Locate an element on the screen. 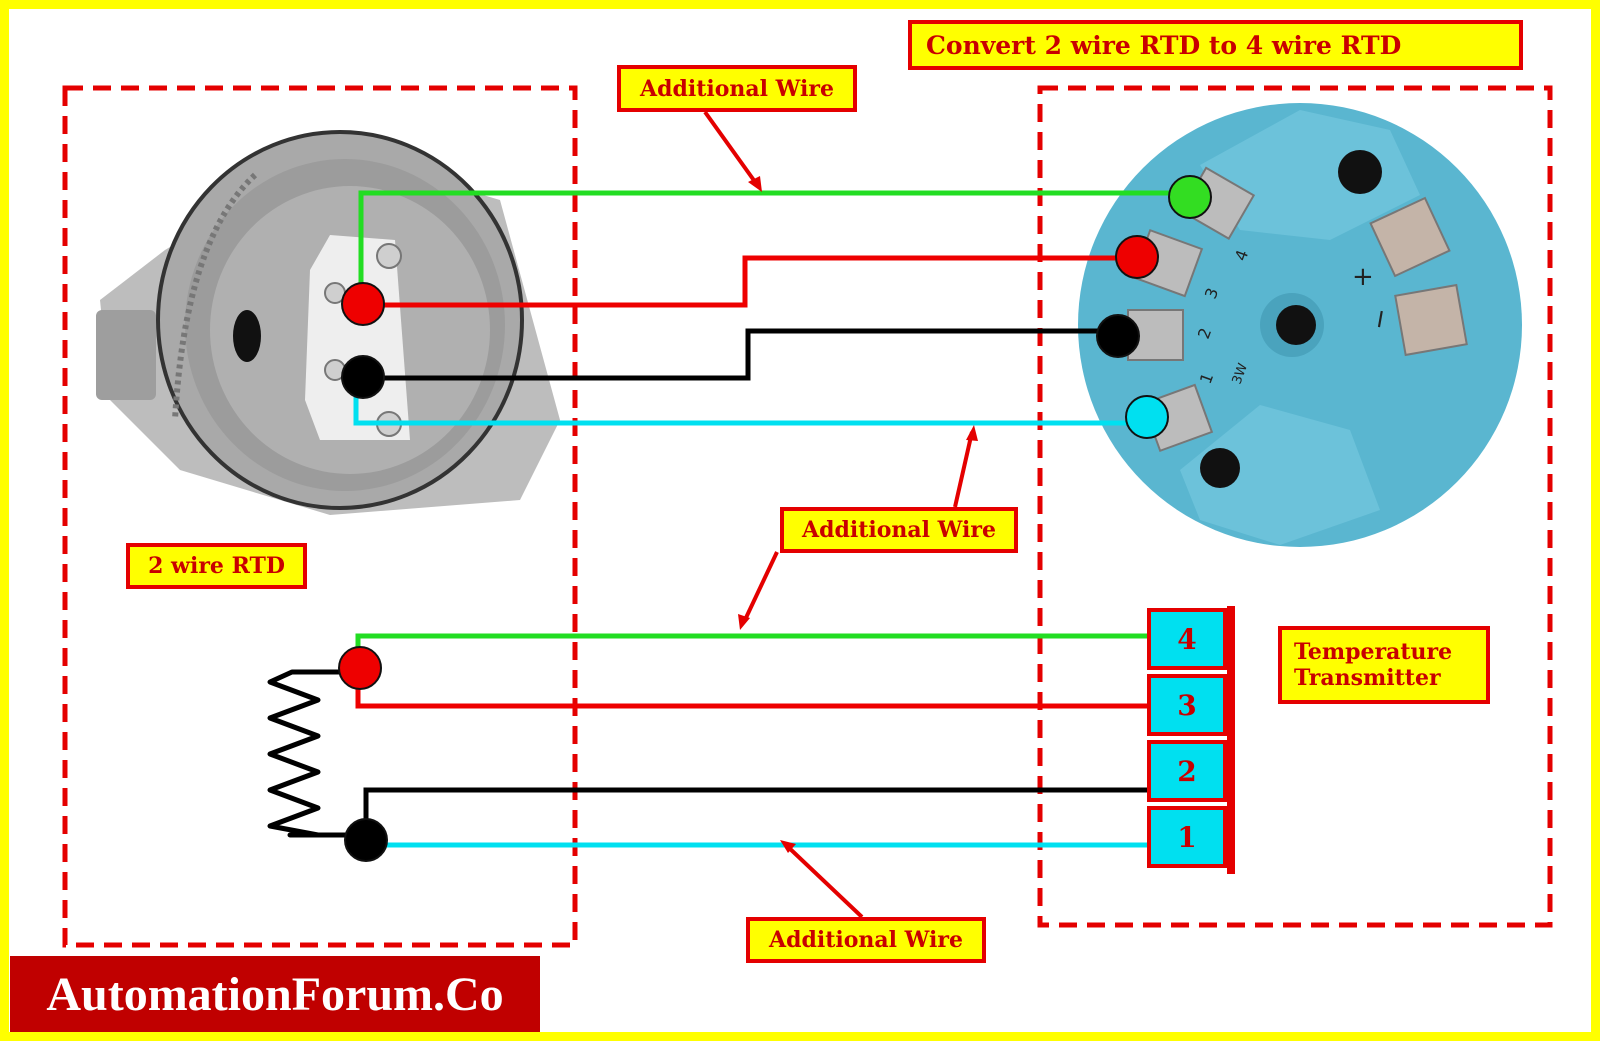 This screenshot has width=1600, height=1041. site-logo: AutomationForum.Co is located at coordinates (275, 994).